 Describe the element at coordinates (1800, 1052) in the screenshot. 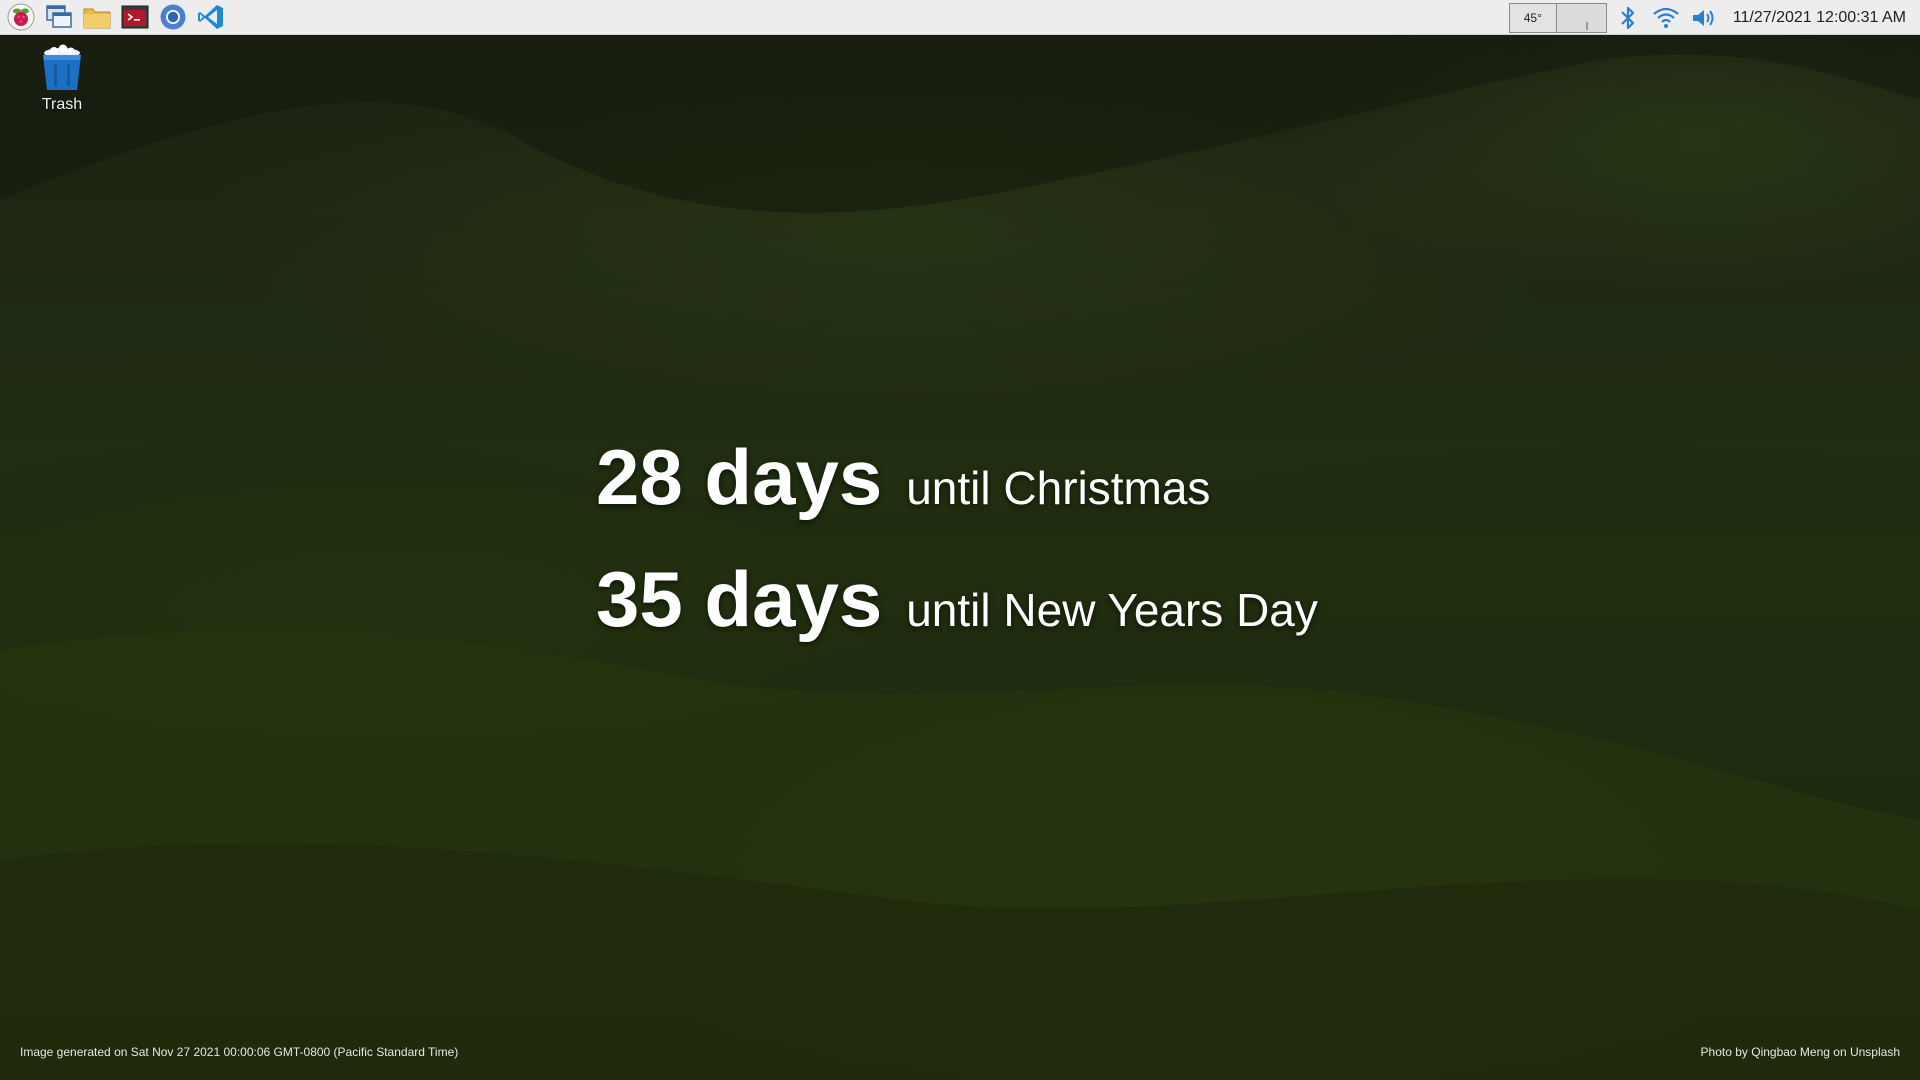

I see `photo-credit: Photo by Qingbao Meng on Unsplash` at that location.